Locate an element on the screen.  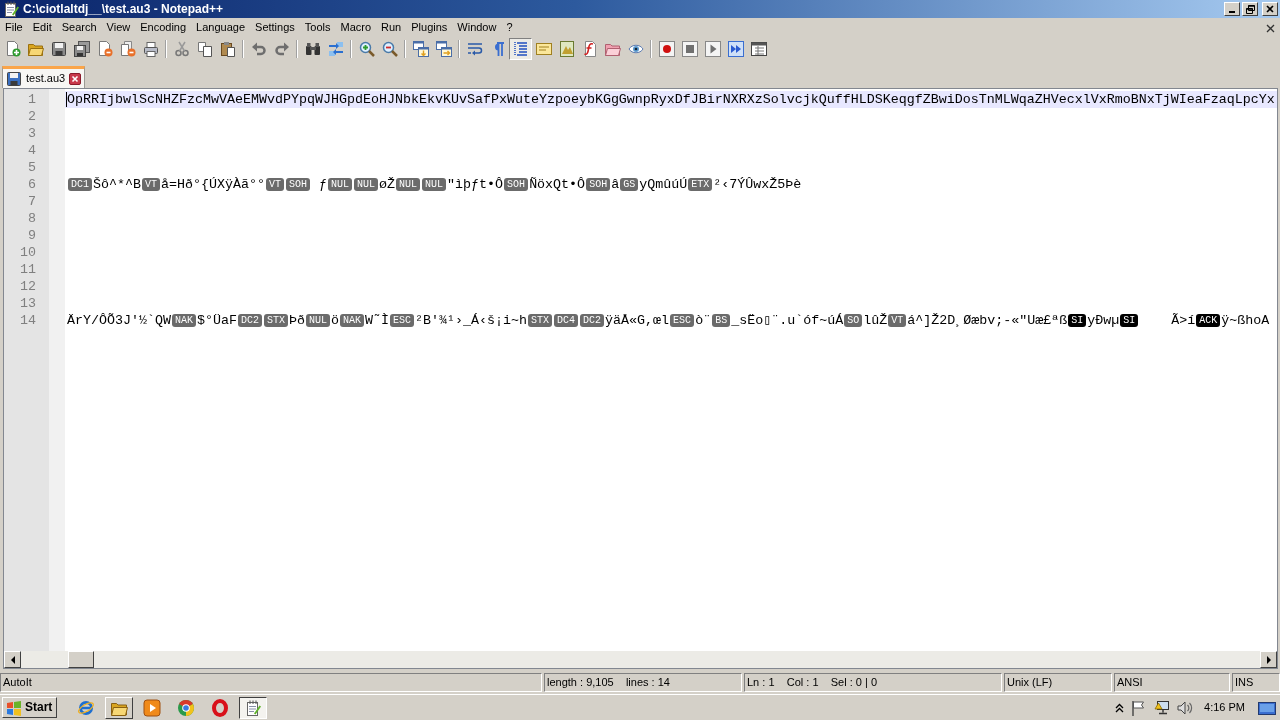
folder-icon is located at coordinates (35, 49).